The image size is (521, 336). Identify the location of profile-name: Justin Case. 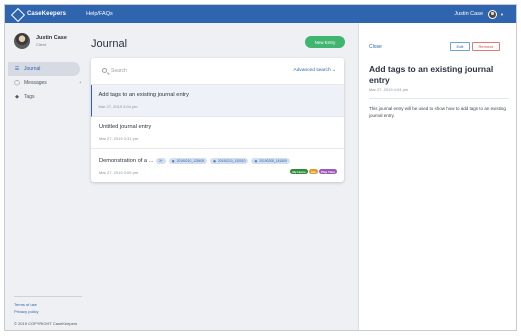
(51, 38).